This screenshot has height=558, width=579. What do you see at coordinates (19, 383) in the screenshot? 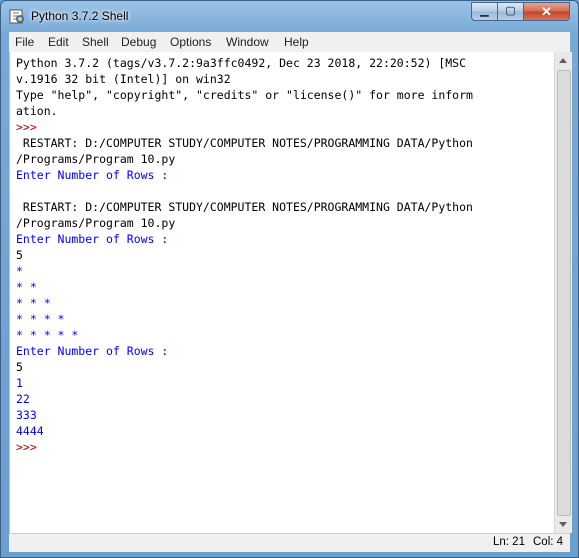
I see `shell-line: 1` at bounding box center [19, 383].